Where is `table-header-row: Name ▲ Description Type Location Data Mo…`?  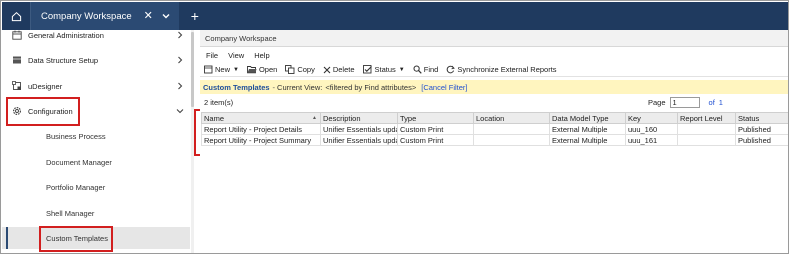
table-header-row: Name ▲ Description Type Location Data Mo… is located at coordinates (494, 118).